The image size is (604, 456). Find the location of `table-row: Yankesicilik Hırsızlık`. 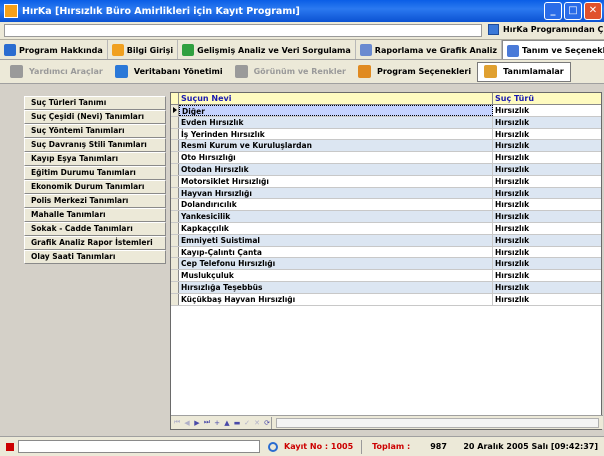

table-row: Yankesicilik Hırsızlık is located at coordinates (386, 217).